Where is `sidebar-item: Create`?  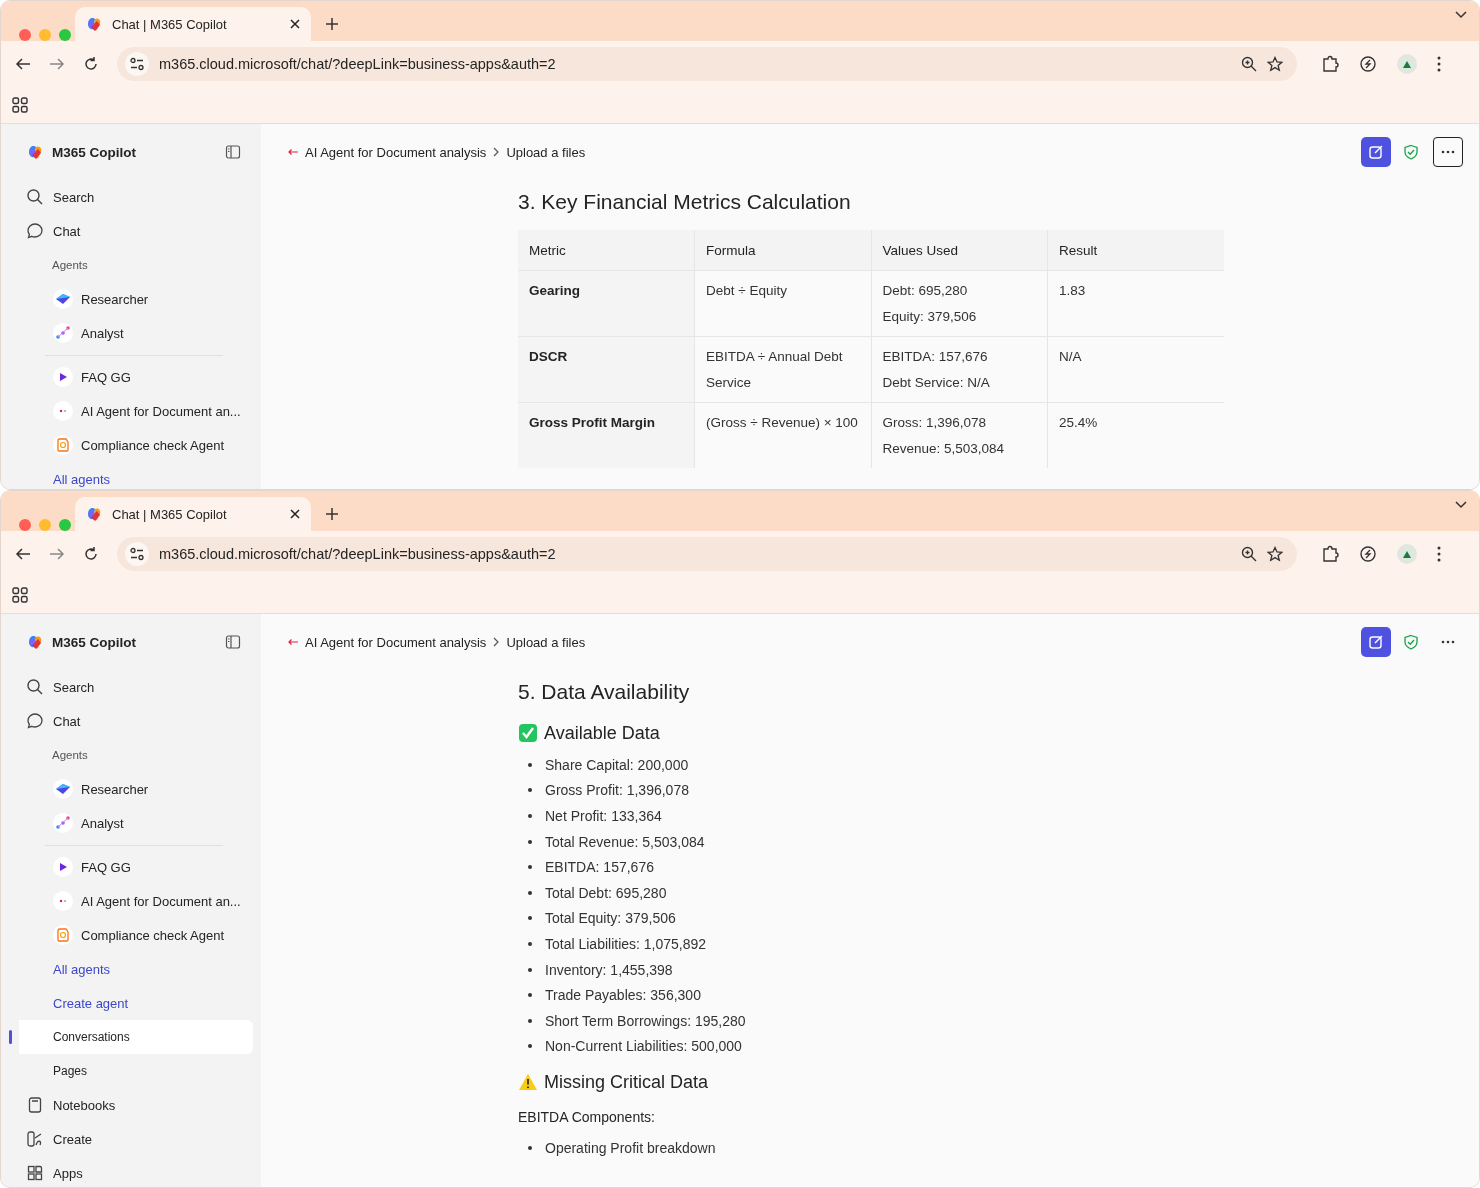 sidebar-item: Create is located at coordinates (131, 1139).